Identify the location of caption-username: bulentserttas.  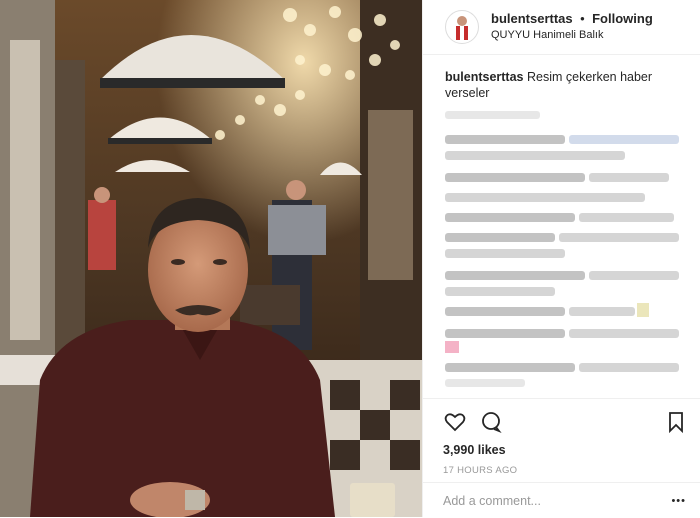
(484, 77).